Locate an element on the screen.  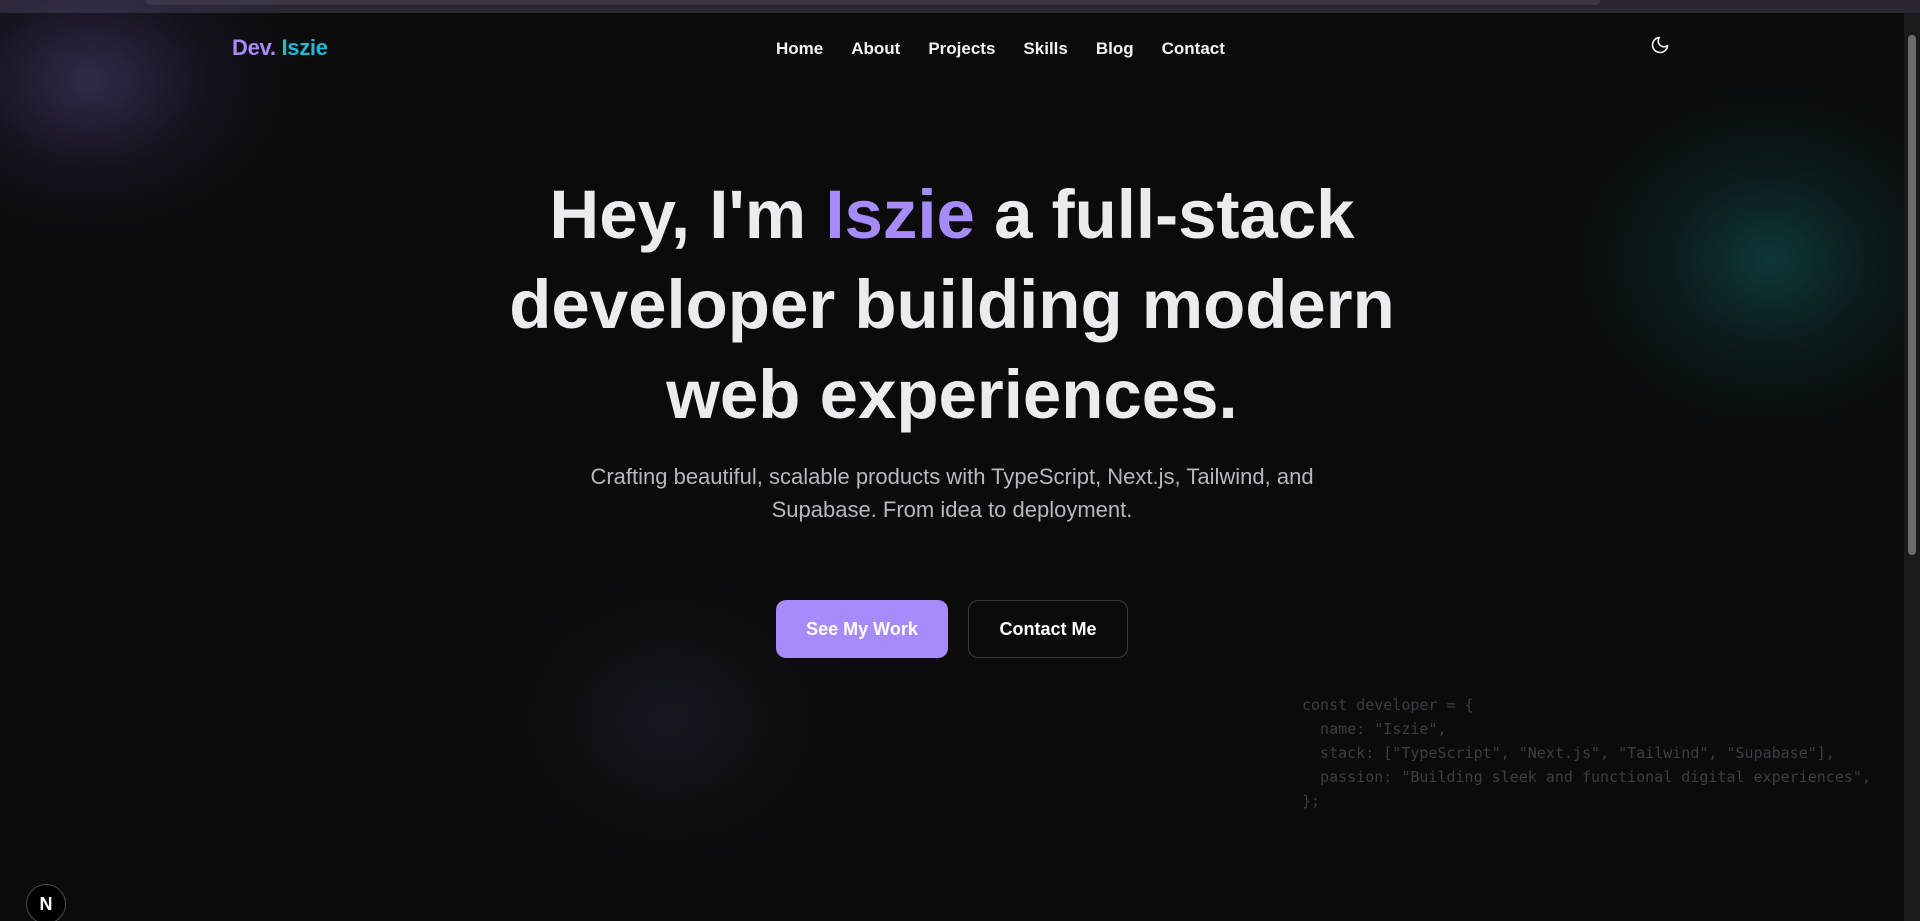
nav-link-home: Home is located at coordinates (799, 49).